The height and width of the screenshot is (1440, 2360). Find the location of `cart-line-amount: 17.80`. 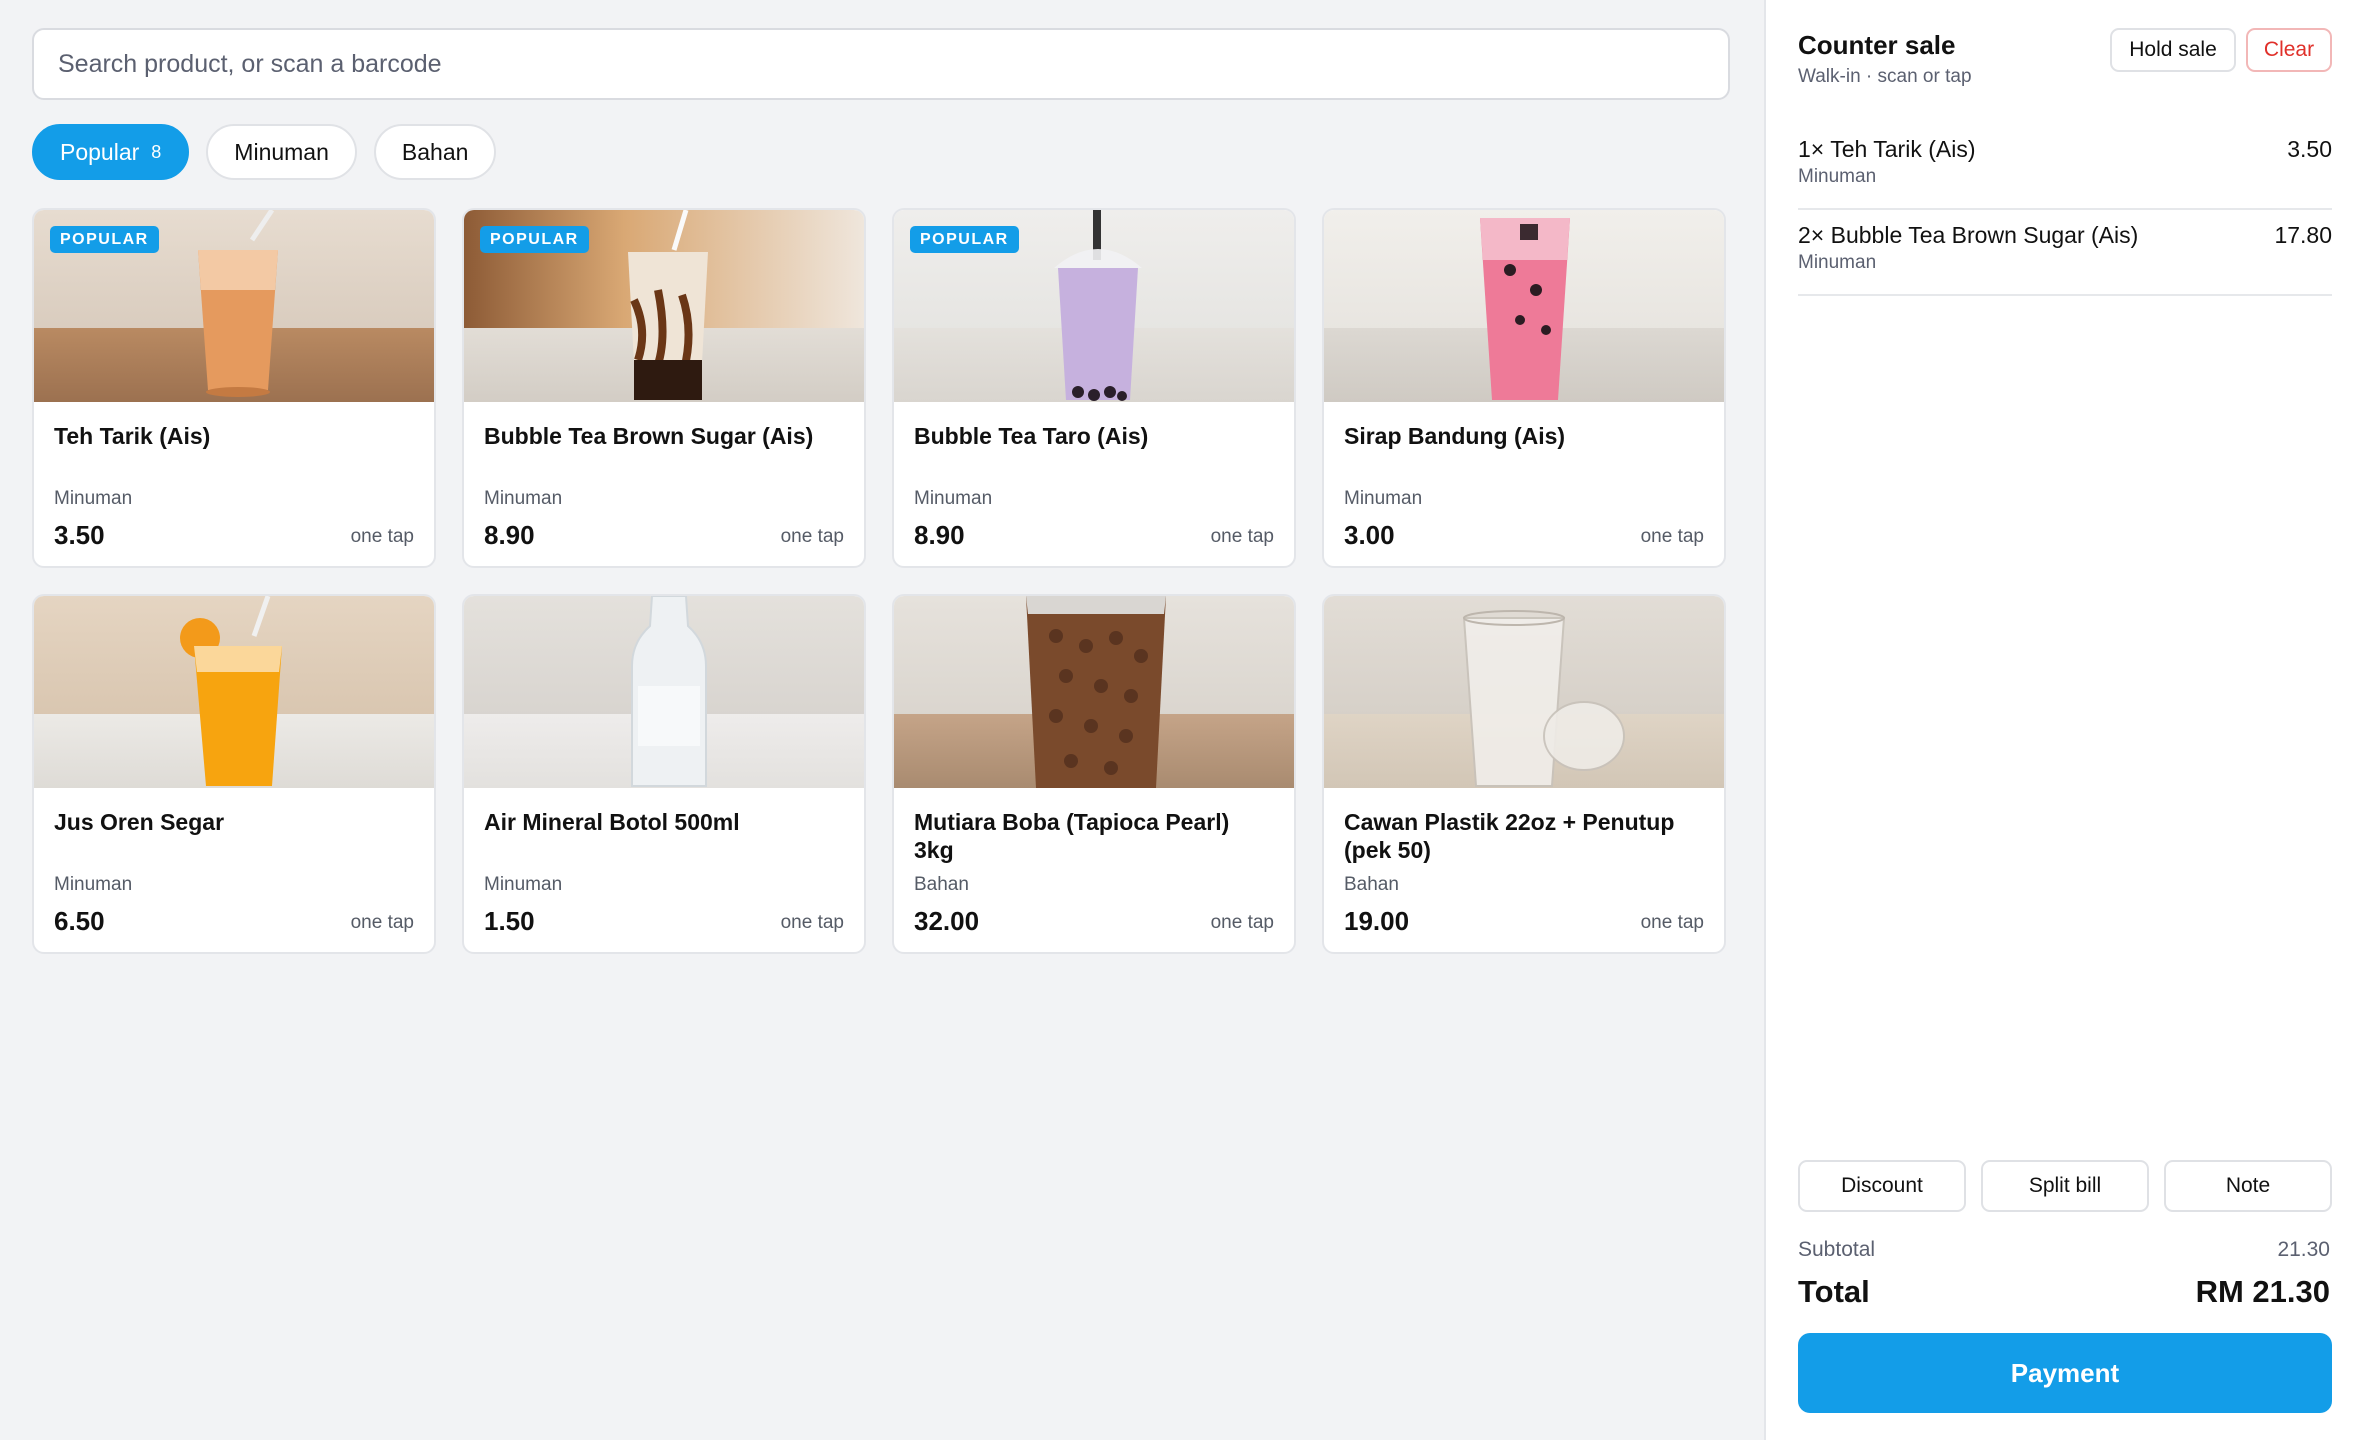

cart-line-amount: 17.80 is located at coordinates (2303, 235).